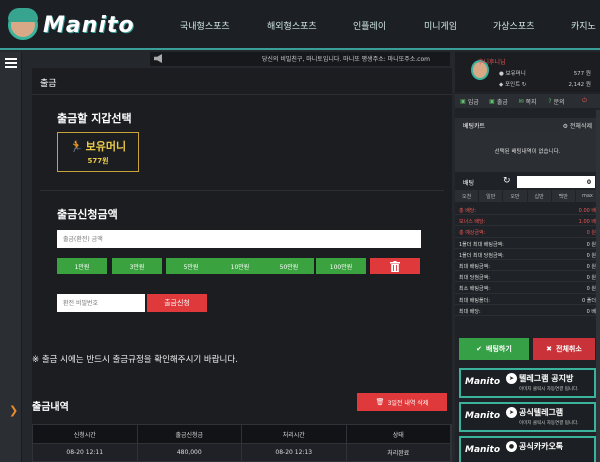  What do you see at coordinates (546, 378) in the screenshot?
I see `banner-title: 텔레그램 공지방` at bounding box center [546, 378].